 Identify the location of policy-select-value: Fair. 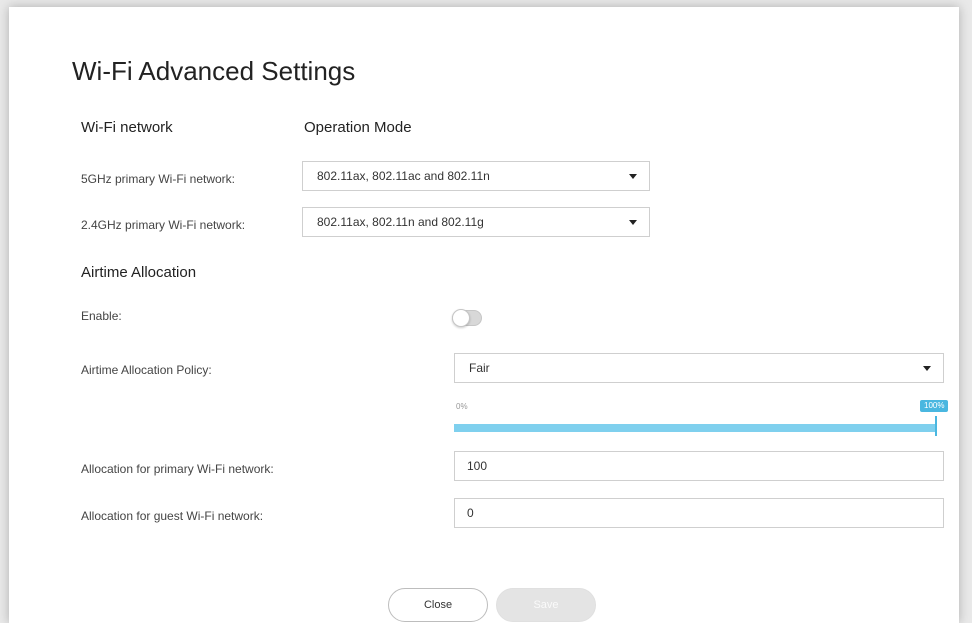
(479, 368).